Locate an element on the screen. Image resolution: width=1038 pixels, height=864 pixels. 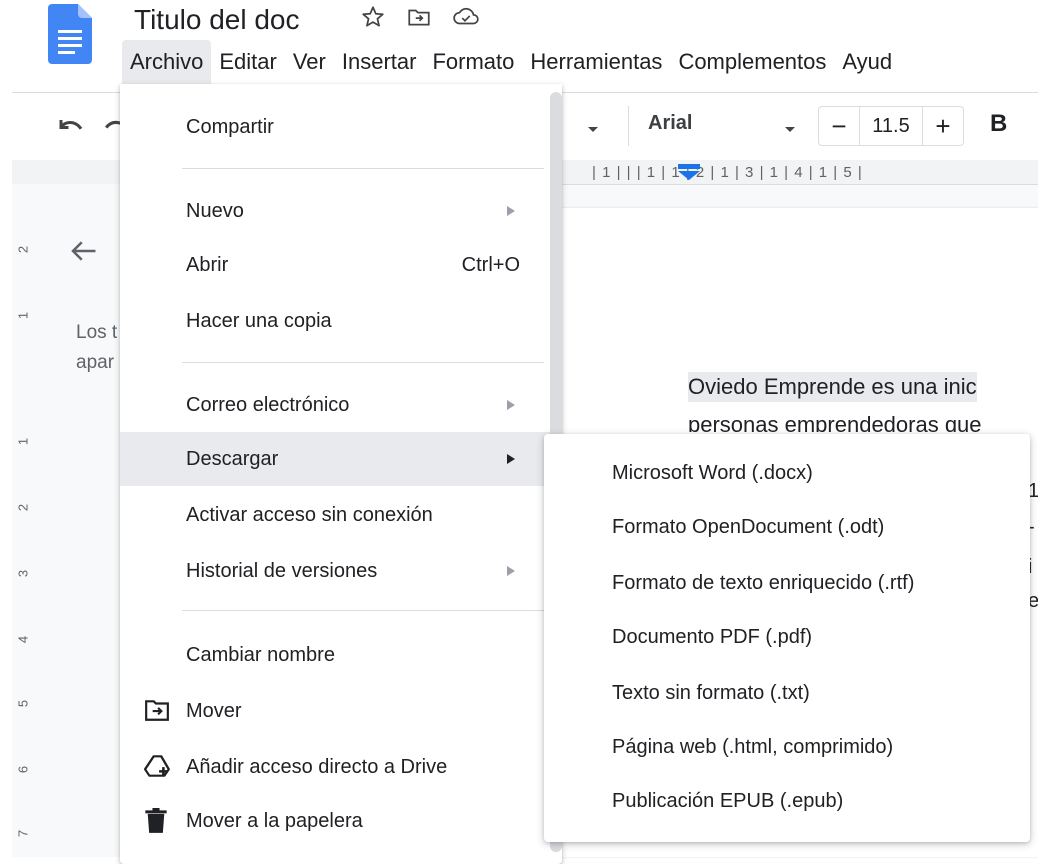
menu-ver: Ver is located at coordinates (309, 62).